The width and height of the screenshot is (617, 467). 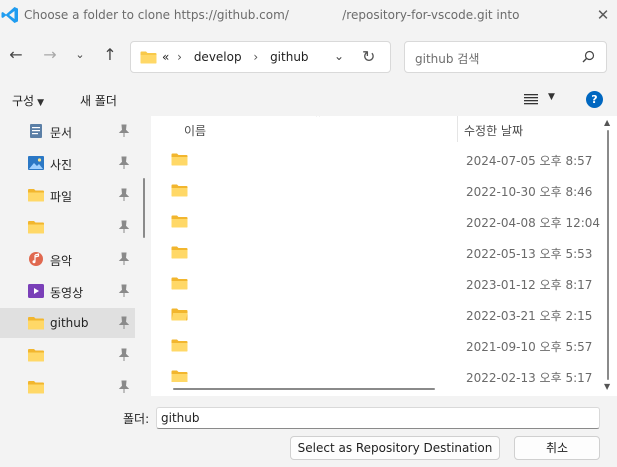 I want to click on vscode-logo-icon, so click(x=9, y=15).